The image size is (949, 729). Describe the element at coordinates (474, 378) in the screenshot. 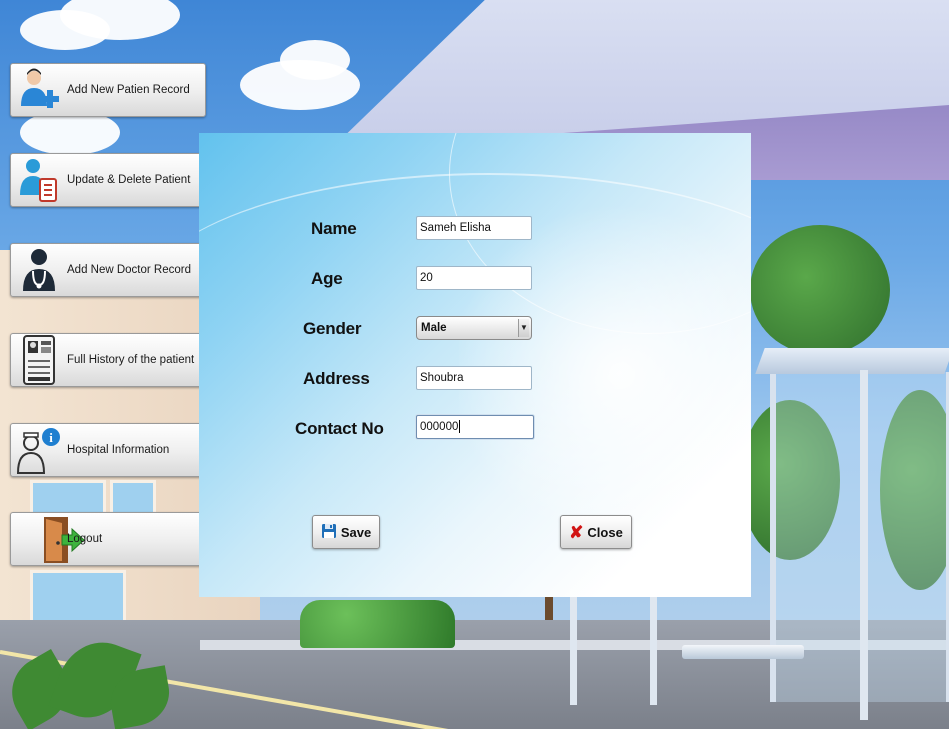

I see `address-field: Shoubra` at that location.